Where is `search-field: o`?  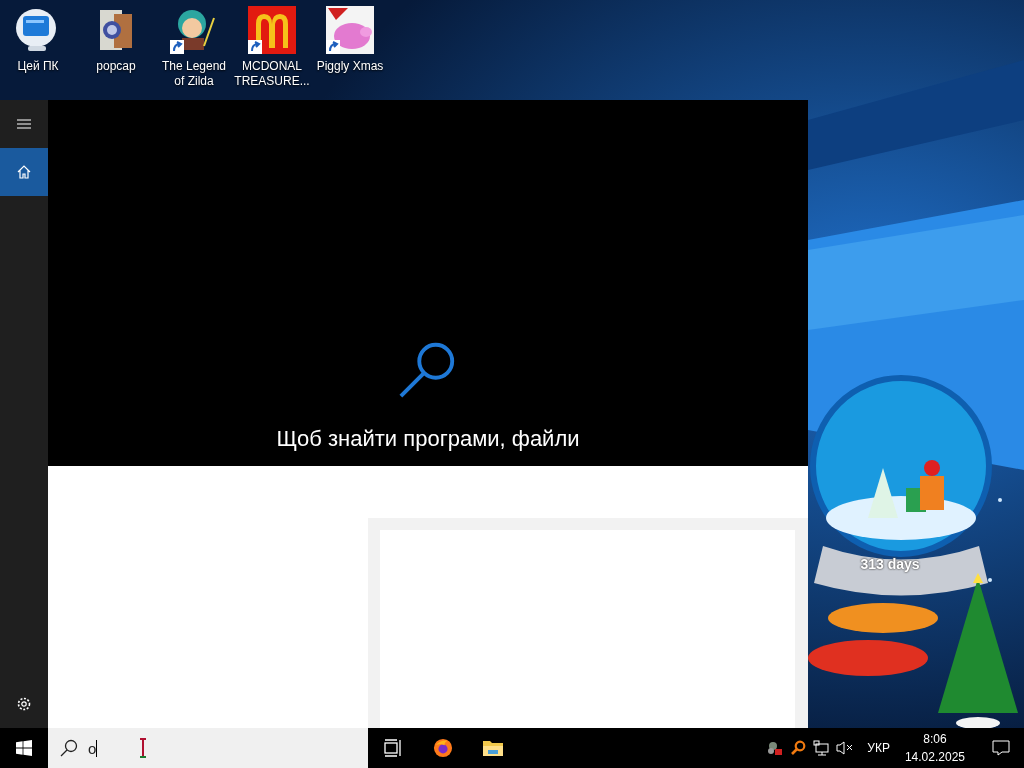 search-field: o is located at coordinates (208, 748).